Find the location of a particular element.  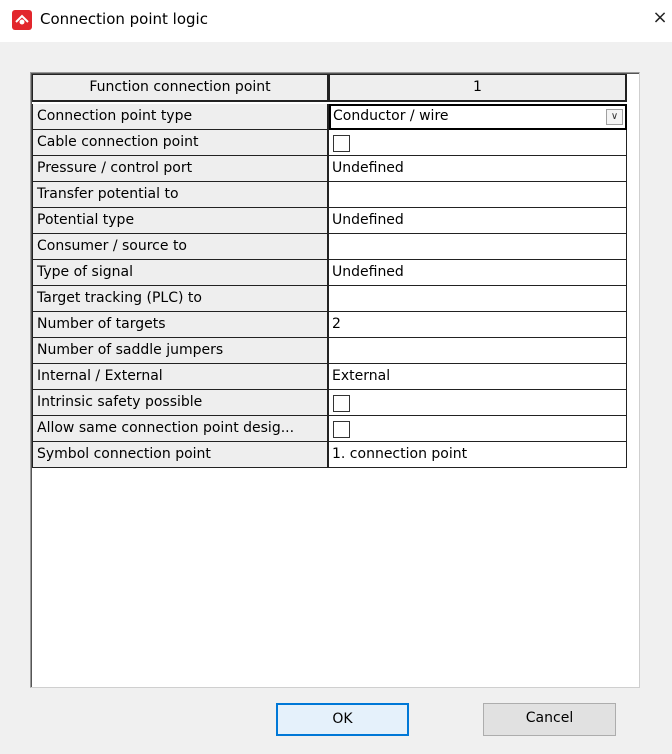

window-title: Connection point logic is located at coordinates (124, 19).